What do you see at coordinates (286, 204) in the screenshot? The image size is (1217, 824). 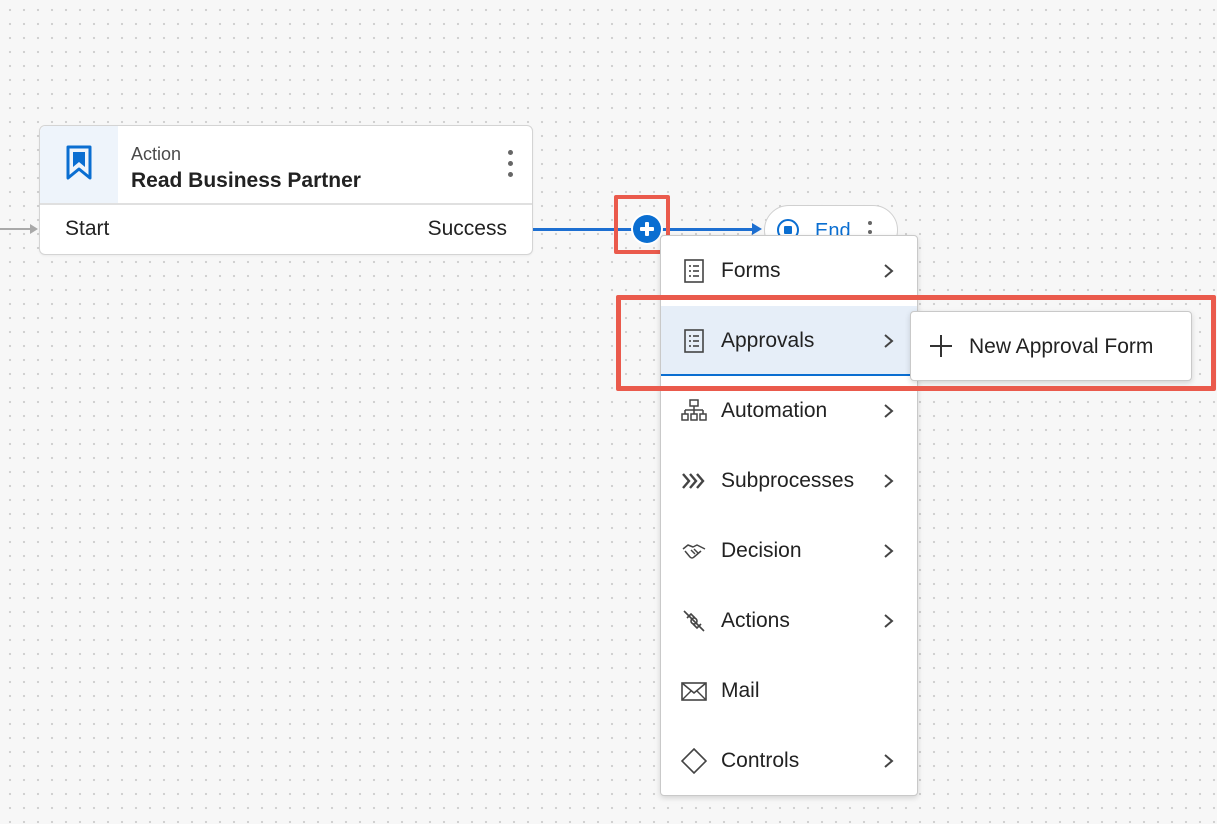 I see `card-divider` at bounding box center [286, 204].